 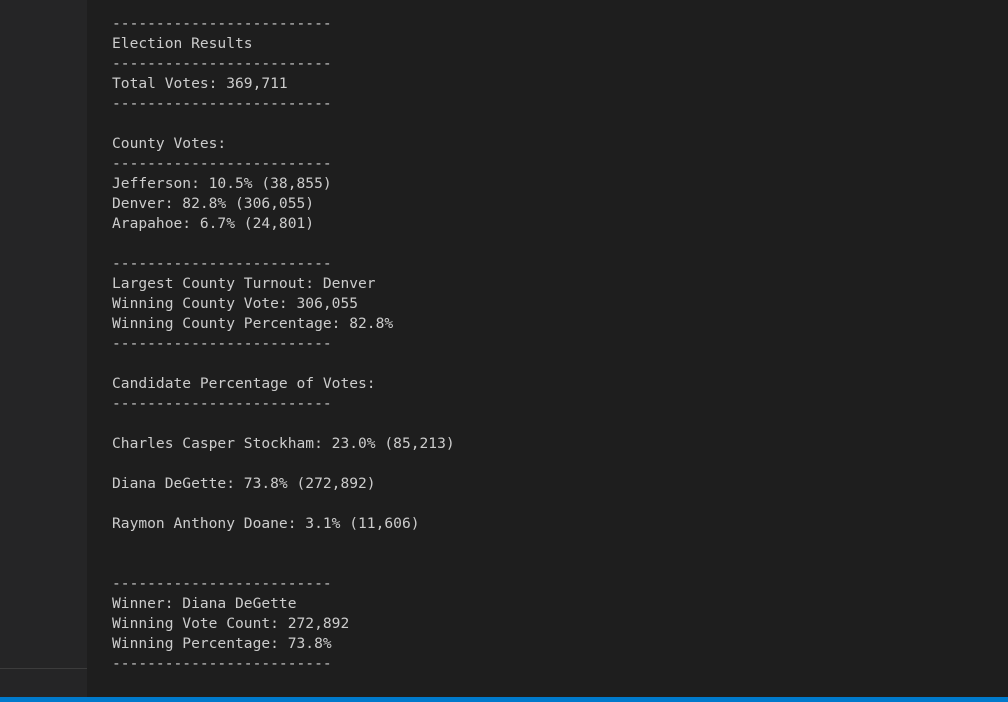 I want to click on winning-vote-count-line: Winning Vote Count: 272,892, so click(x=231, y=623).